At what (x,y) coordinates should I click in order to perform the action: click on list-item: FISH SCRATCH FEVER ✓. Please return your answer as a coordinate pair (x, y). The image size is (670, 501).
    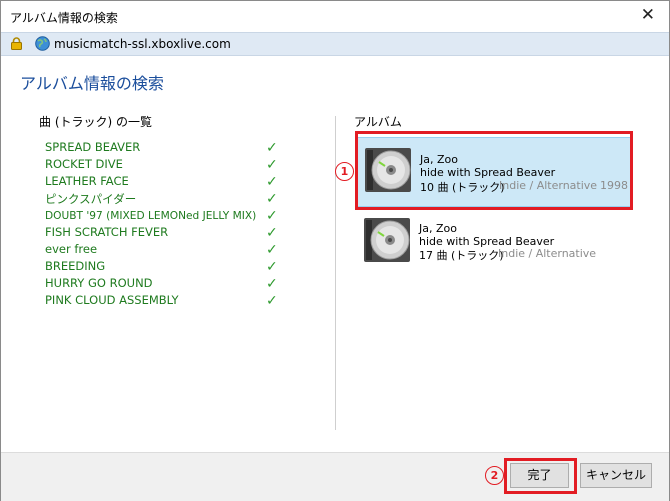
    Looking at the image, I should click on (165, 233).